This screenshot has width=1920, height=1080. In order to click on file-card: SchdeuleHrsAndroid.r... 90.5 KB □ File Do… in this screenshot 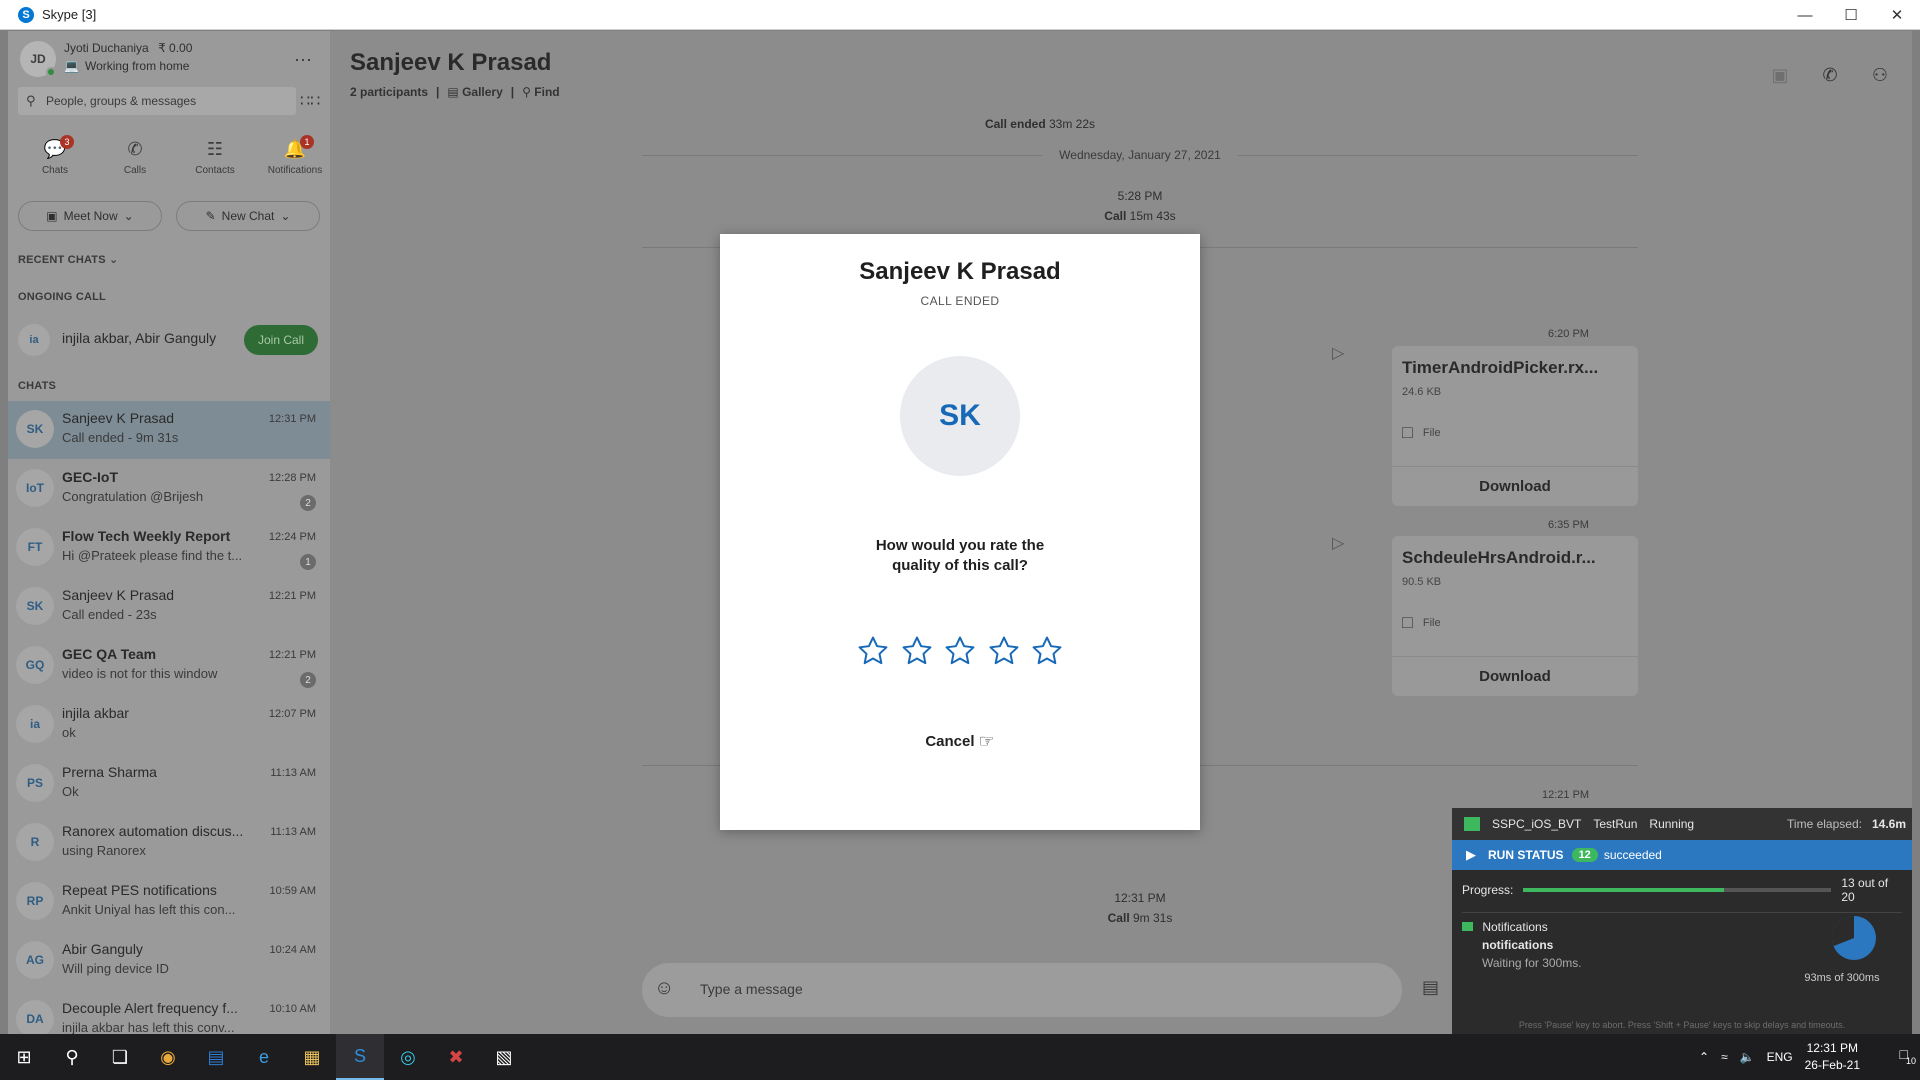, I will do `click(1515, 616)`.